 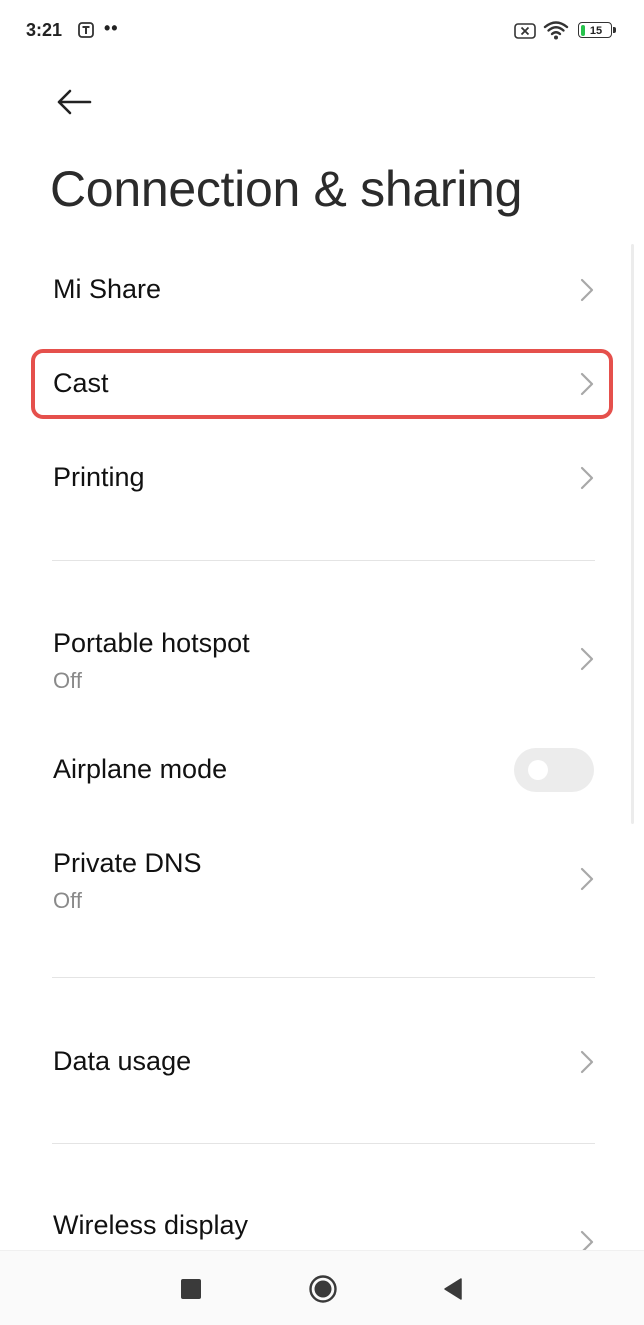 I want to click on row-label: Private DNS, so click(x=127, y=863).